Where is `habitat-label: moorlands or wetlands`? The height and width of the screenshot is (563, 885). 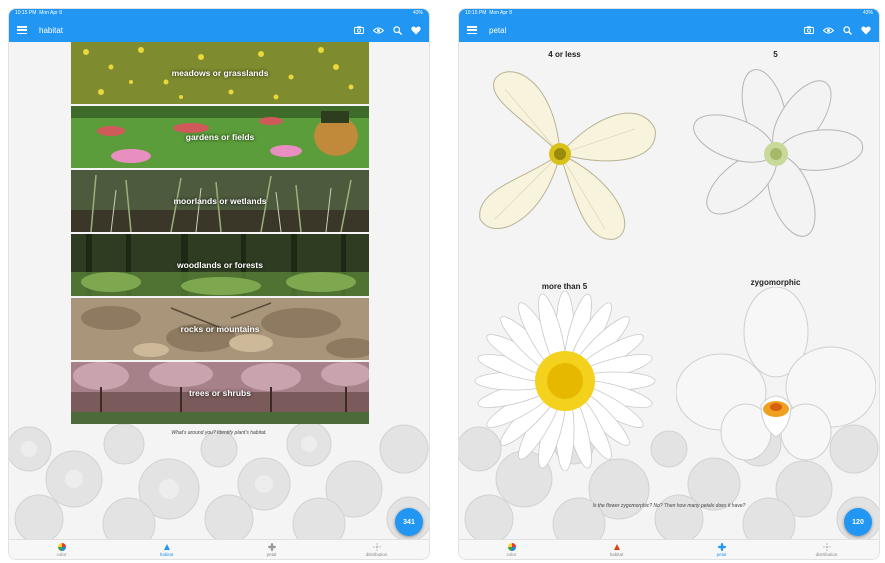
habitat-label: moorlands or wetlands is located at coordinates (220, 201).